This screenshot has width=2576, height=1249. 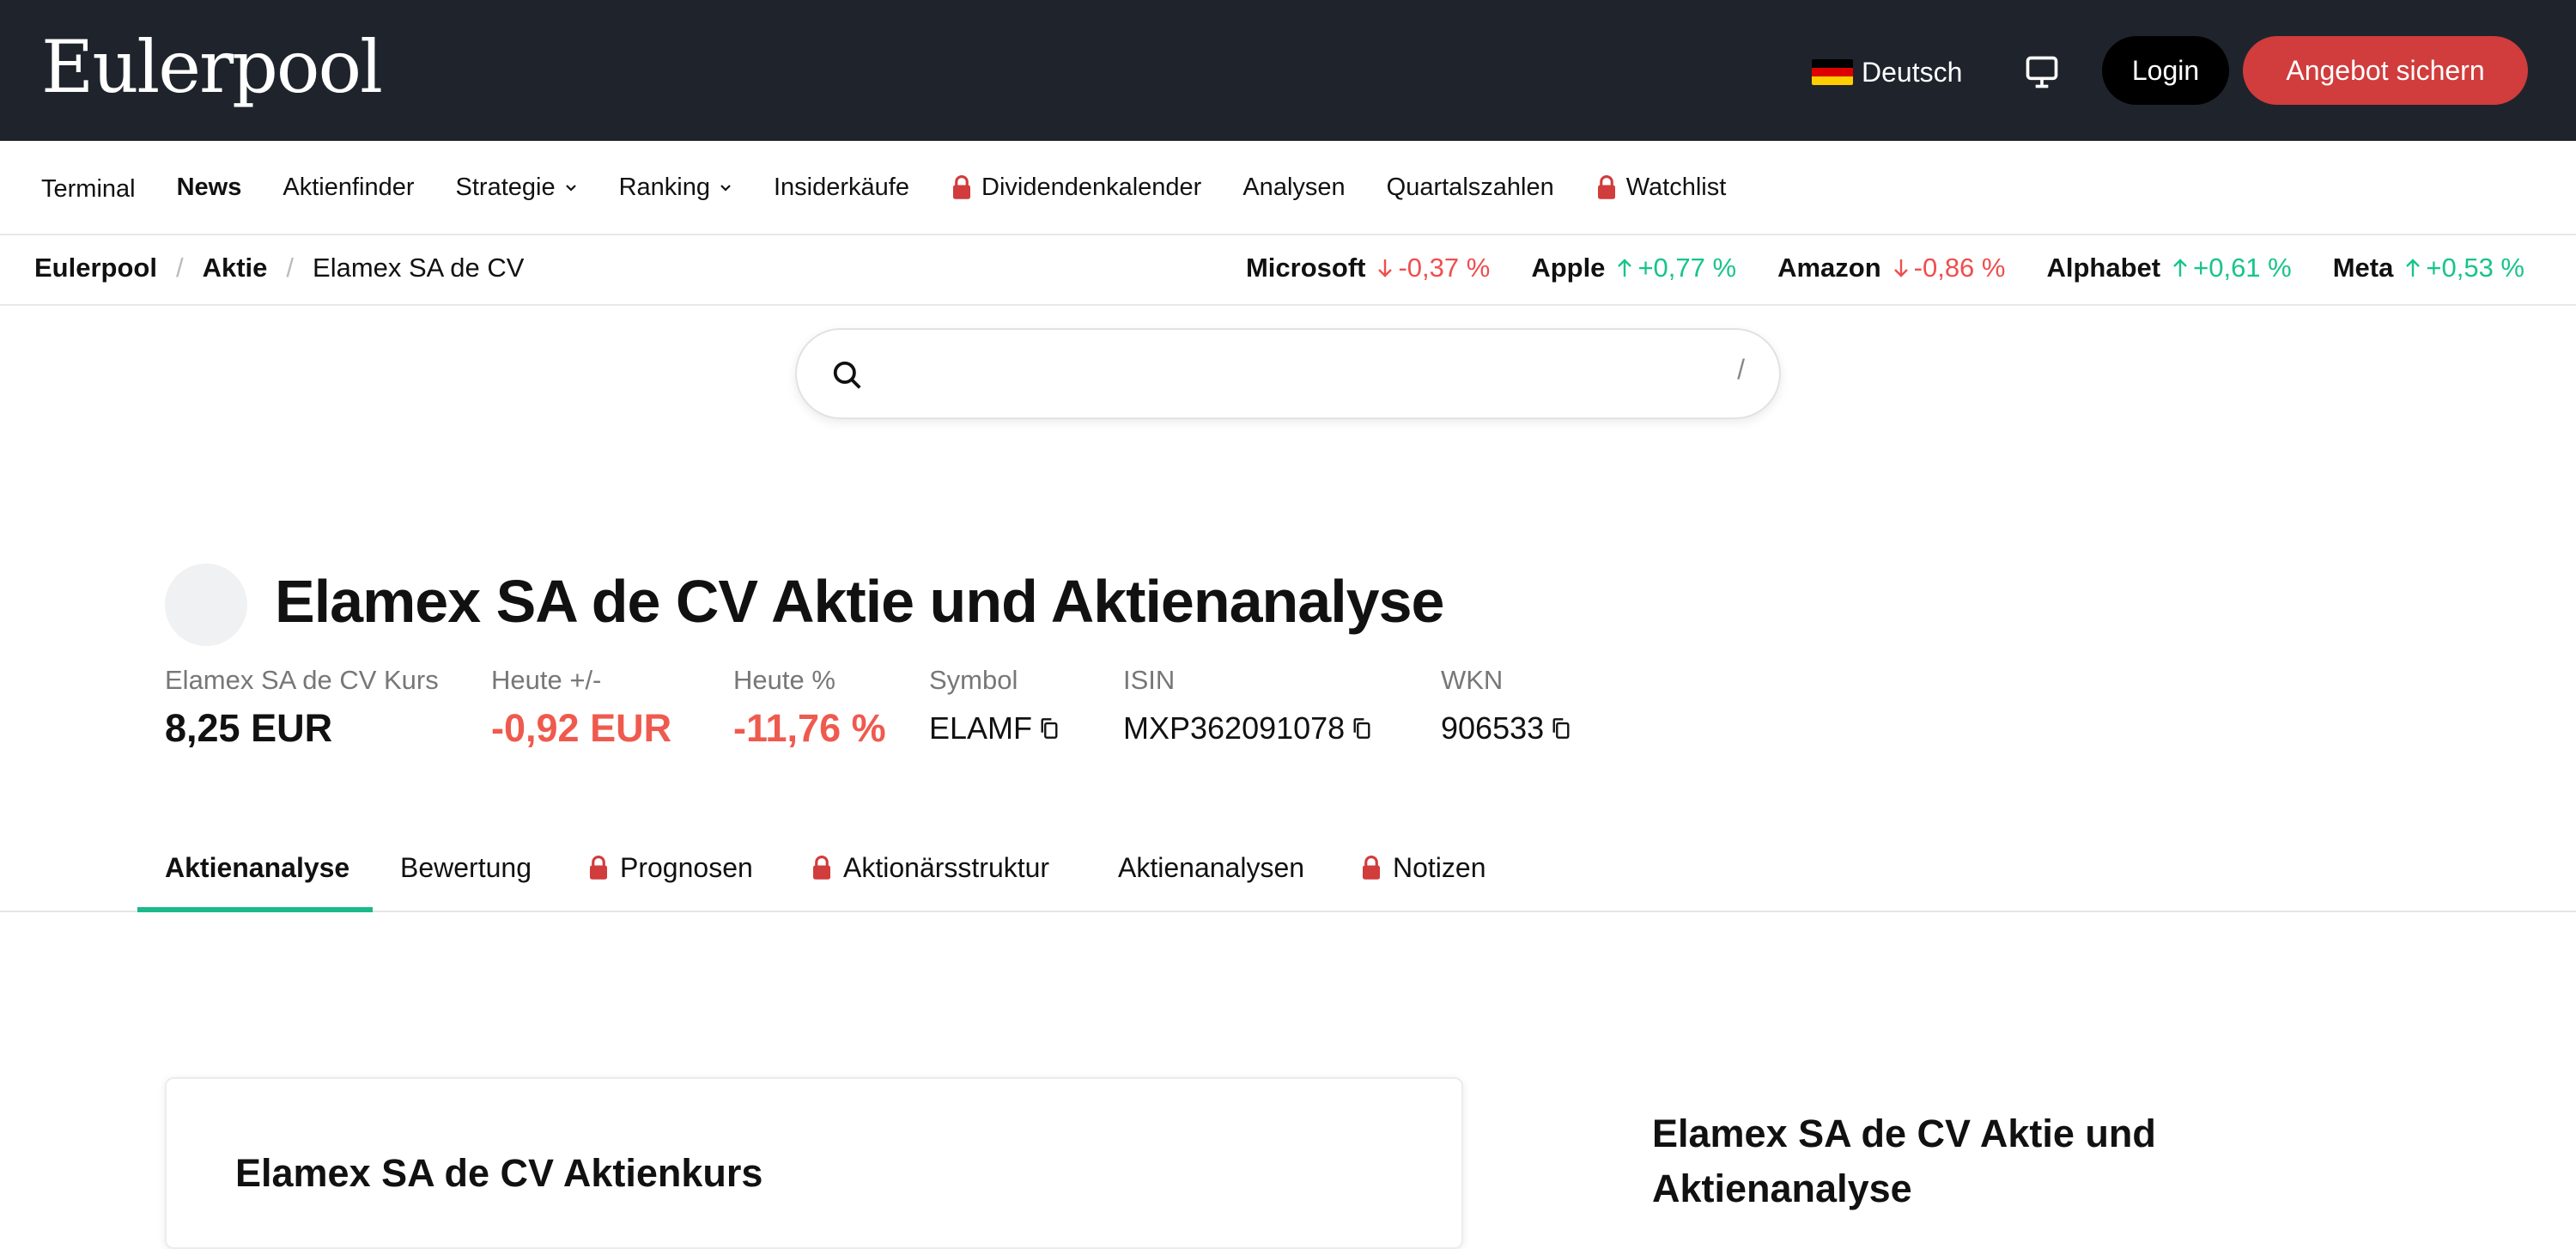 I want to click on tab-label: Aktienanalysen, so click(x=1211, y=867).